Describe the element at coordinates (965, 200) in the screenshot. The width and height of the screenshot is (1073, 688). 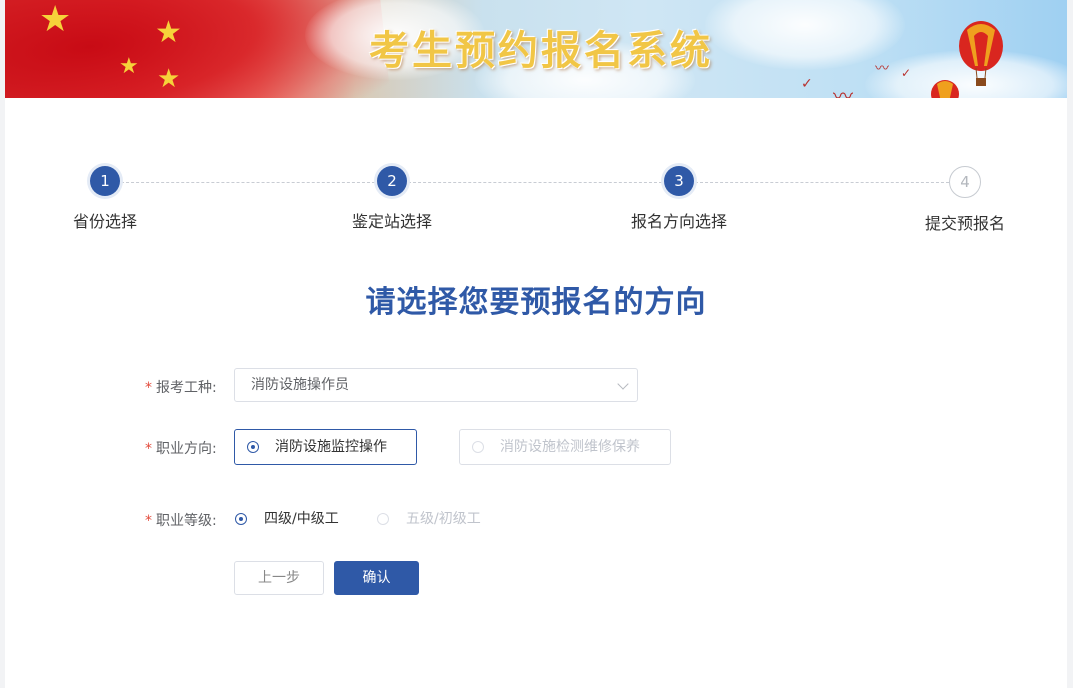
I see `step-submit: 4 提交预报名` at that location.